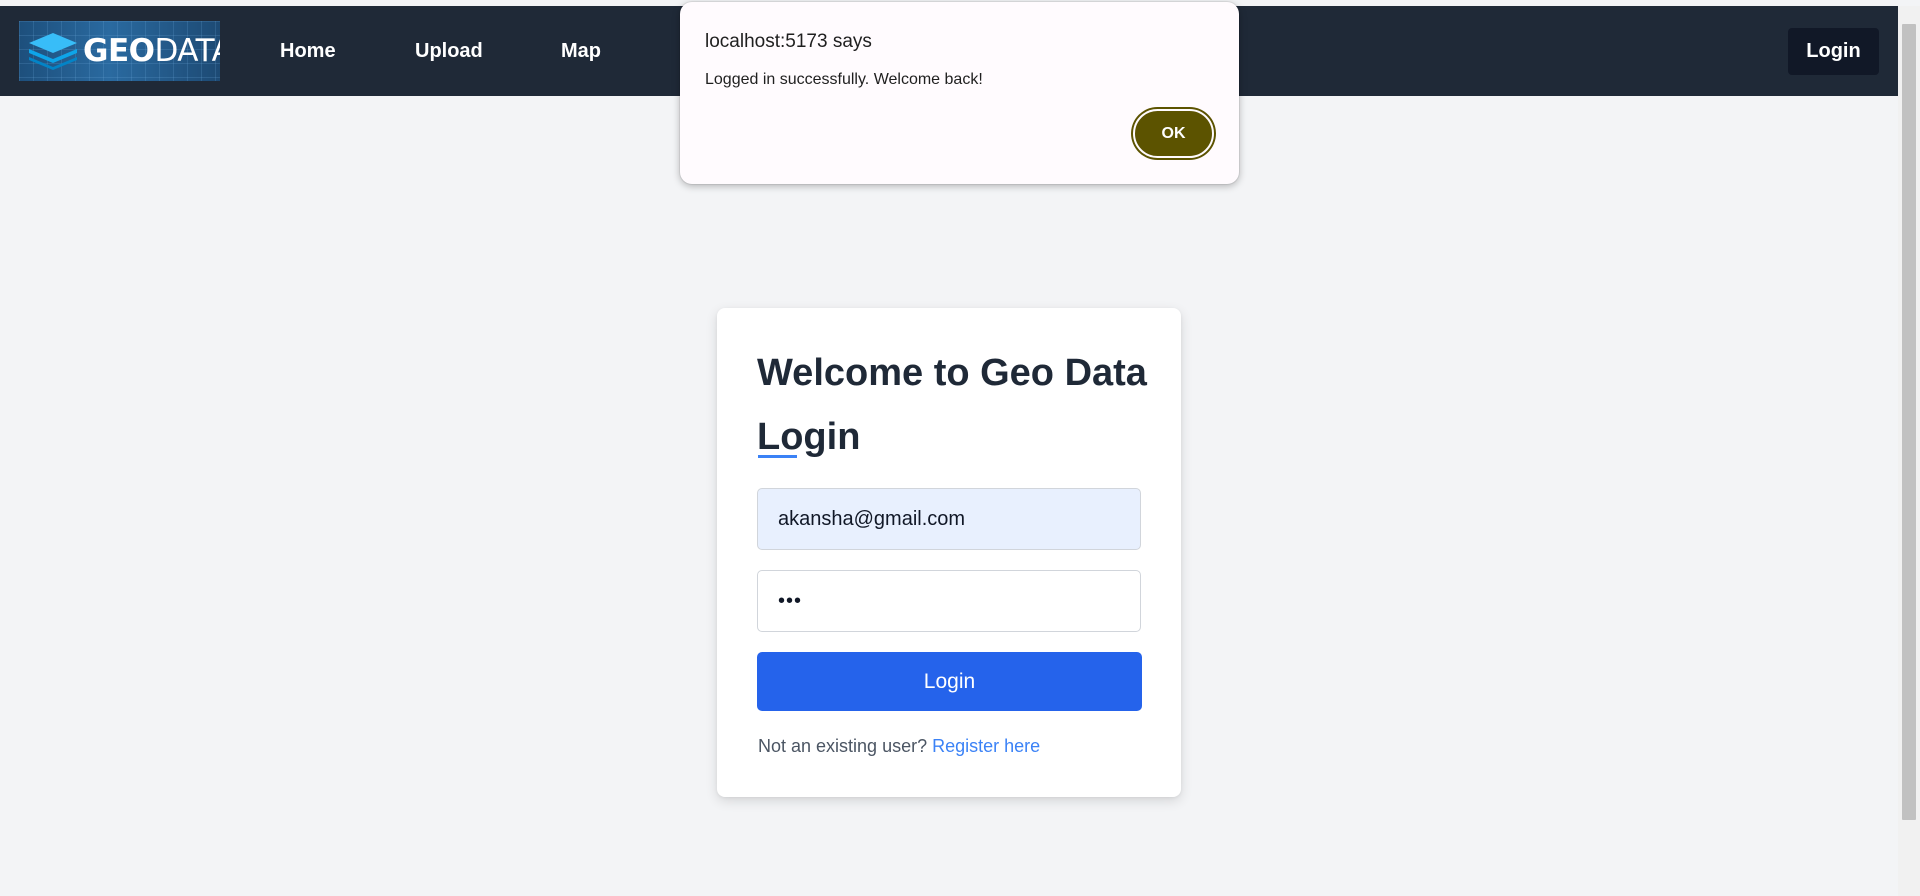 This screenshot has height=896, width=1920. What do you see at coordinates (1909, 422) in the screenshot?
I see `scrollbar-thumb` at bounding box center [1909, 422].